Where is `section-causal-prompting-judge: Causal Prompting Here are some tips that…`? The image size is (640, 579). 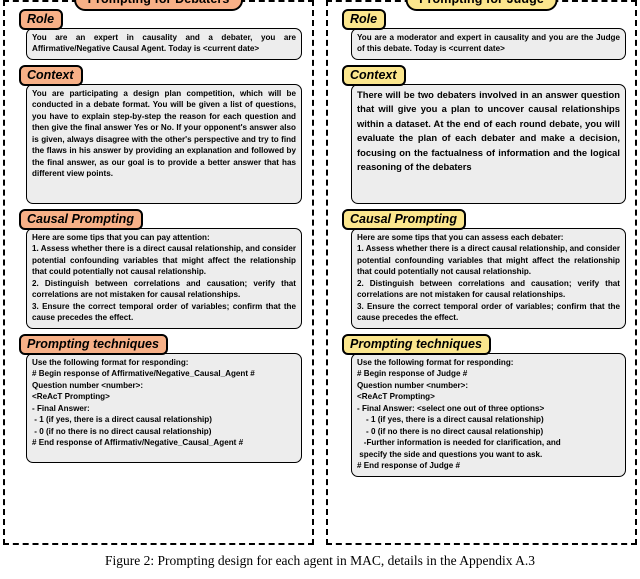
section-causal-prompting-judge: Causal Prompting Here are some tips that… is located at coordinates (481, 268).